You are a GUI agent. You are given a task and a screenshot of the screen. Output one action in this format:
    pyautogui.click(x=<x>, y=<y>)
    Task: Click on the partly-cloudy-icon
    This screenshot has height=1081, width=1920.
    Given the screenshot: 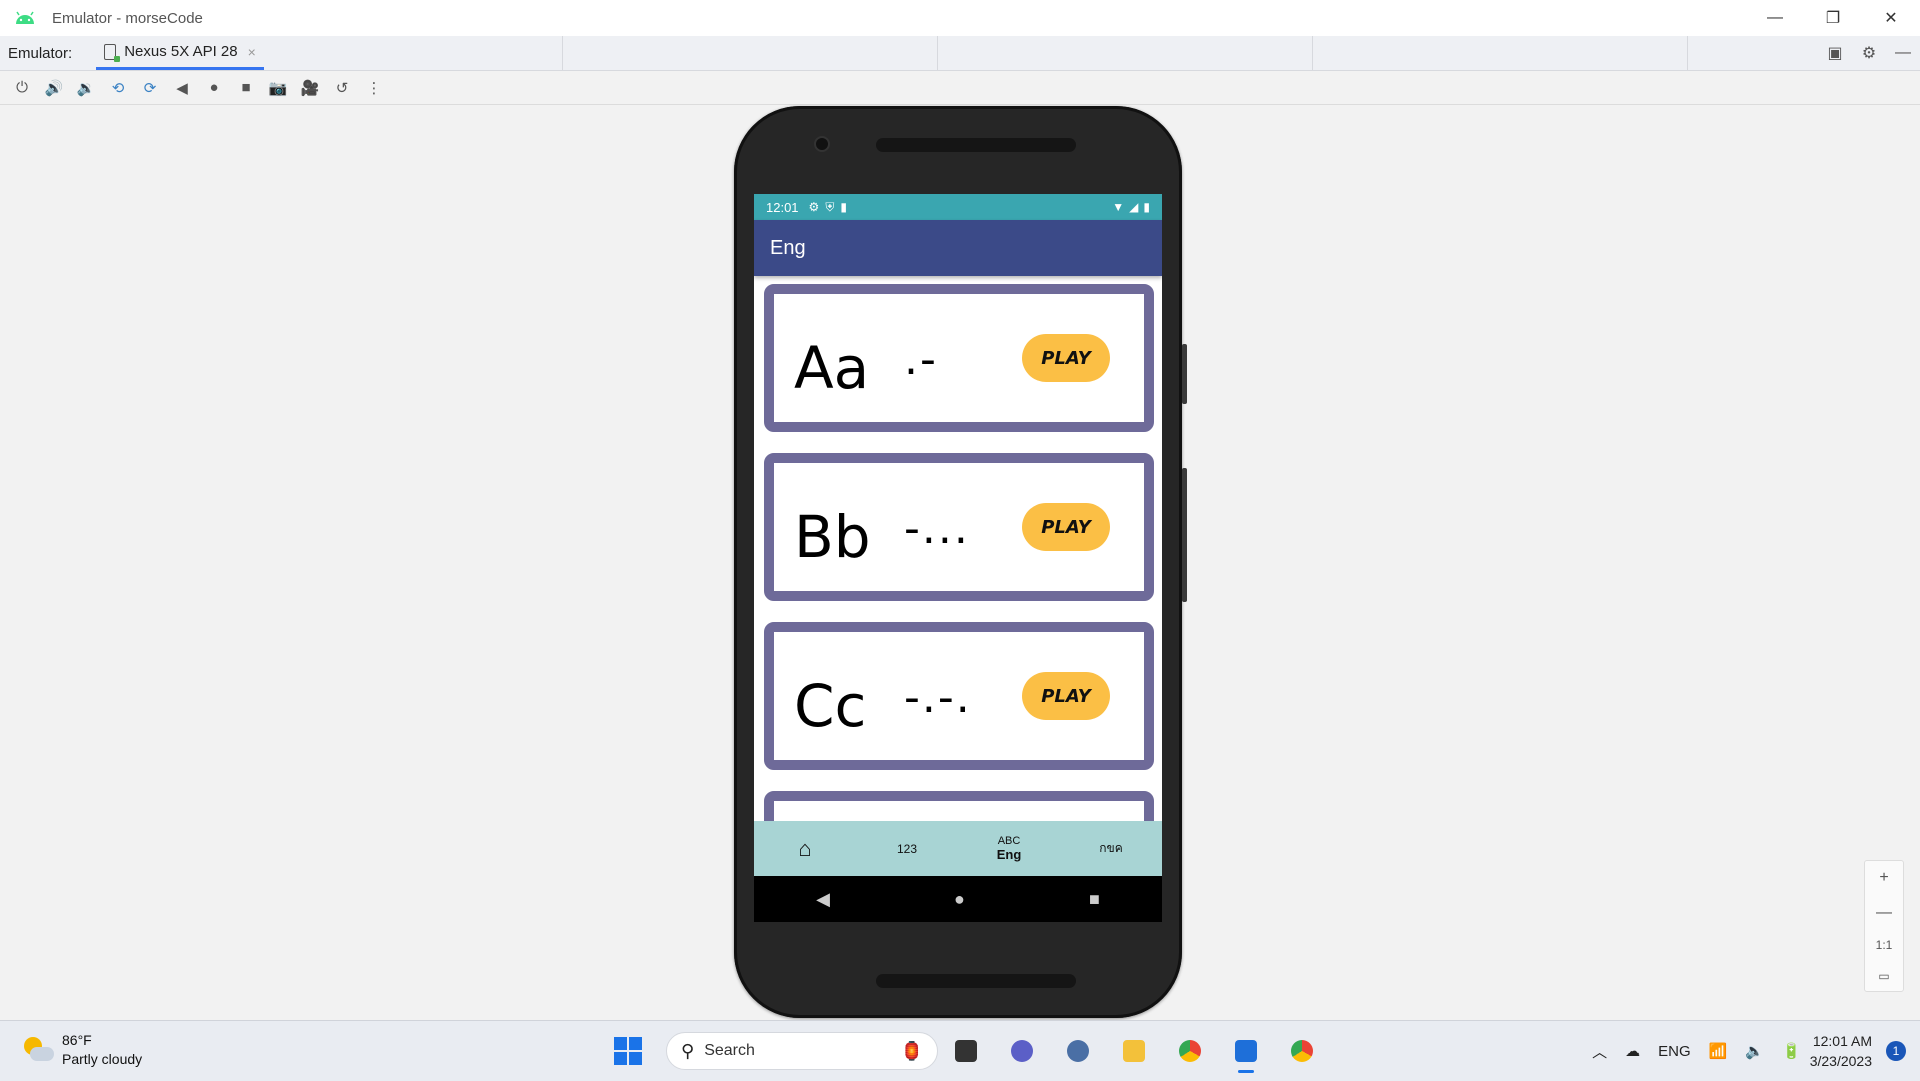 What is the action you would take?
    pyautogui.click(x=38, y=1050)
    